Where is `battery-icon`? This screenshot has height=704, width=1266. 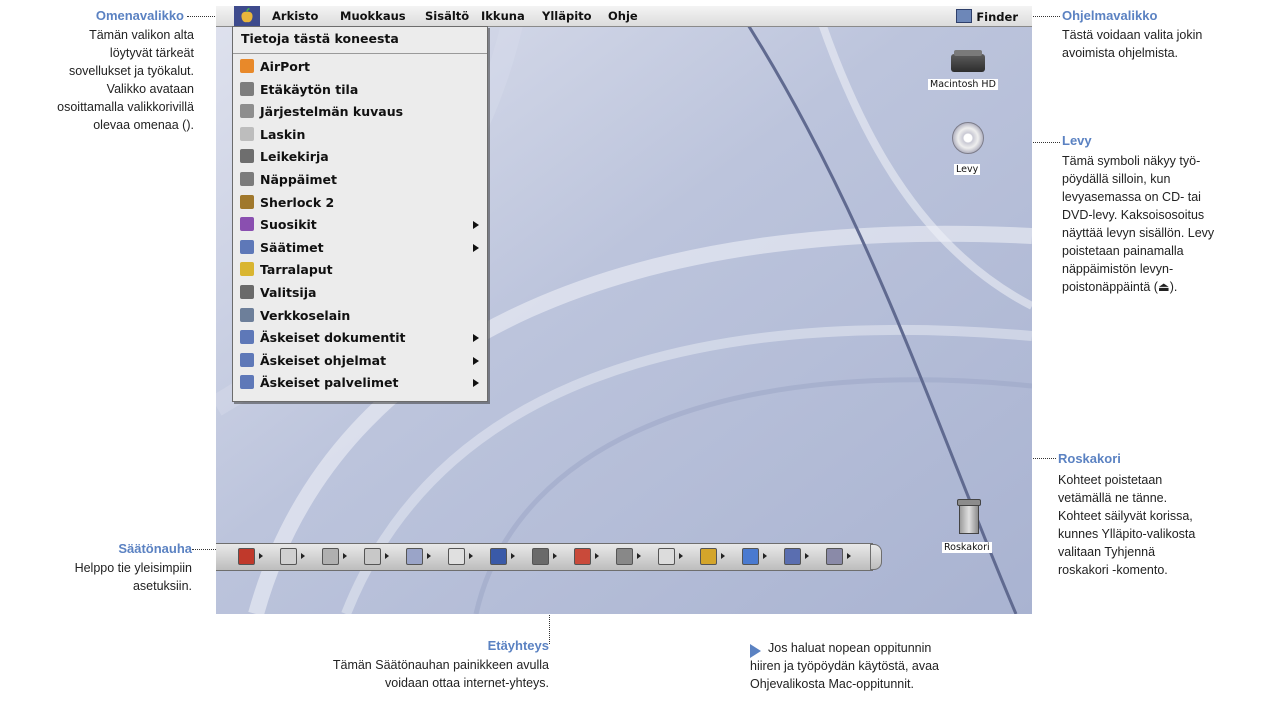 battery-icon is located at coordinates (708, 556).